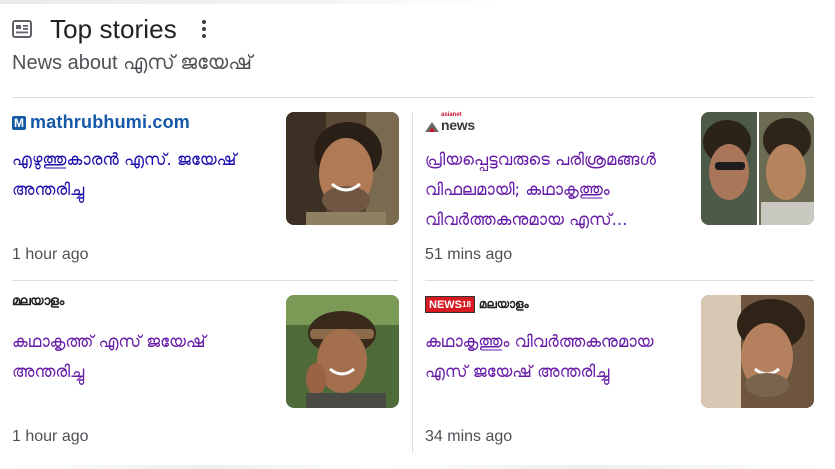 This screenshot has height=469, width=835. Describe the element at coordinates (432, 127) in the screenshot. I see `asianet-logo-icon` at that location.